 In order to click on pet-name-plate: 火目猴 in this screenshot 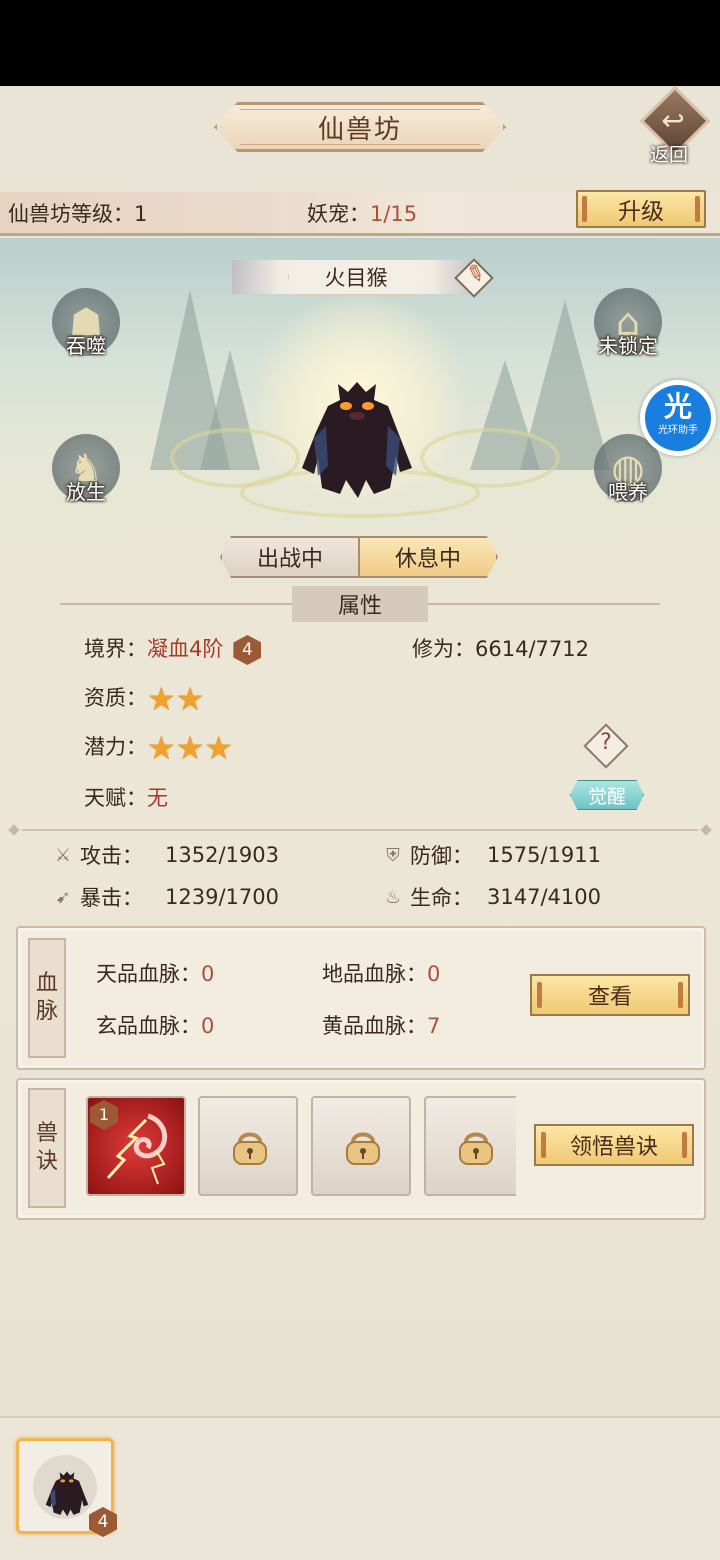, I will do `click(356, 277)`.